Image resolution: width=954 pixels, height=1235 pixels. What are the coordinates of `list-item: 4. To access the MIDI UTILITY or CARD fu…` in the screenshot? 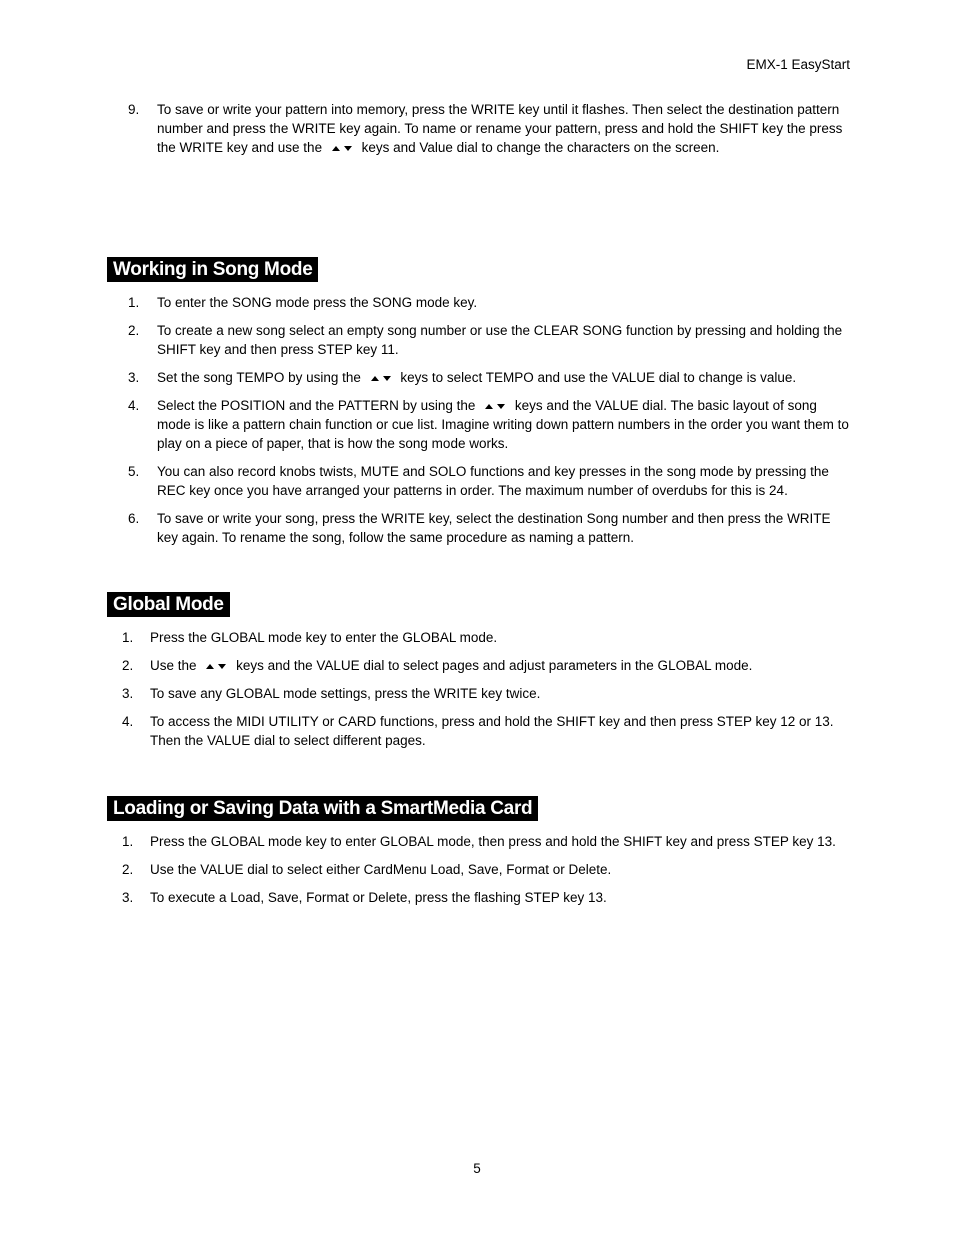 It's located at (477, 731).